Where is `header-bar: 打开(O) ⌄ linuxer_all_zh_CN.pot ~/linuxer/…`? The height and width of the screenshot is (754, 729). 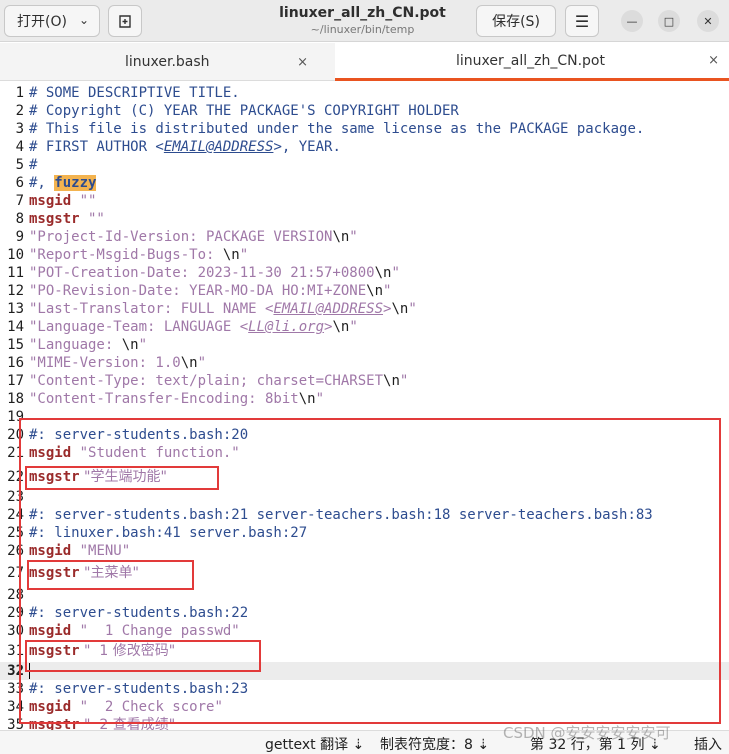
header-bar: 打开(O) ⌄ linuxer_all_zh_CN.pot ~/linuxer/… is located at coordinates (364, 21).